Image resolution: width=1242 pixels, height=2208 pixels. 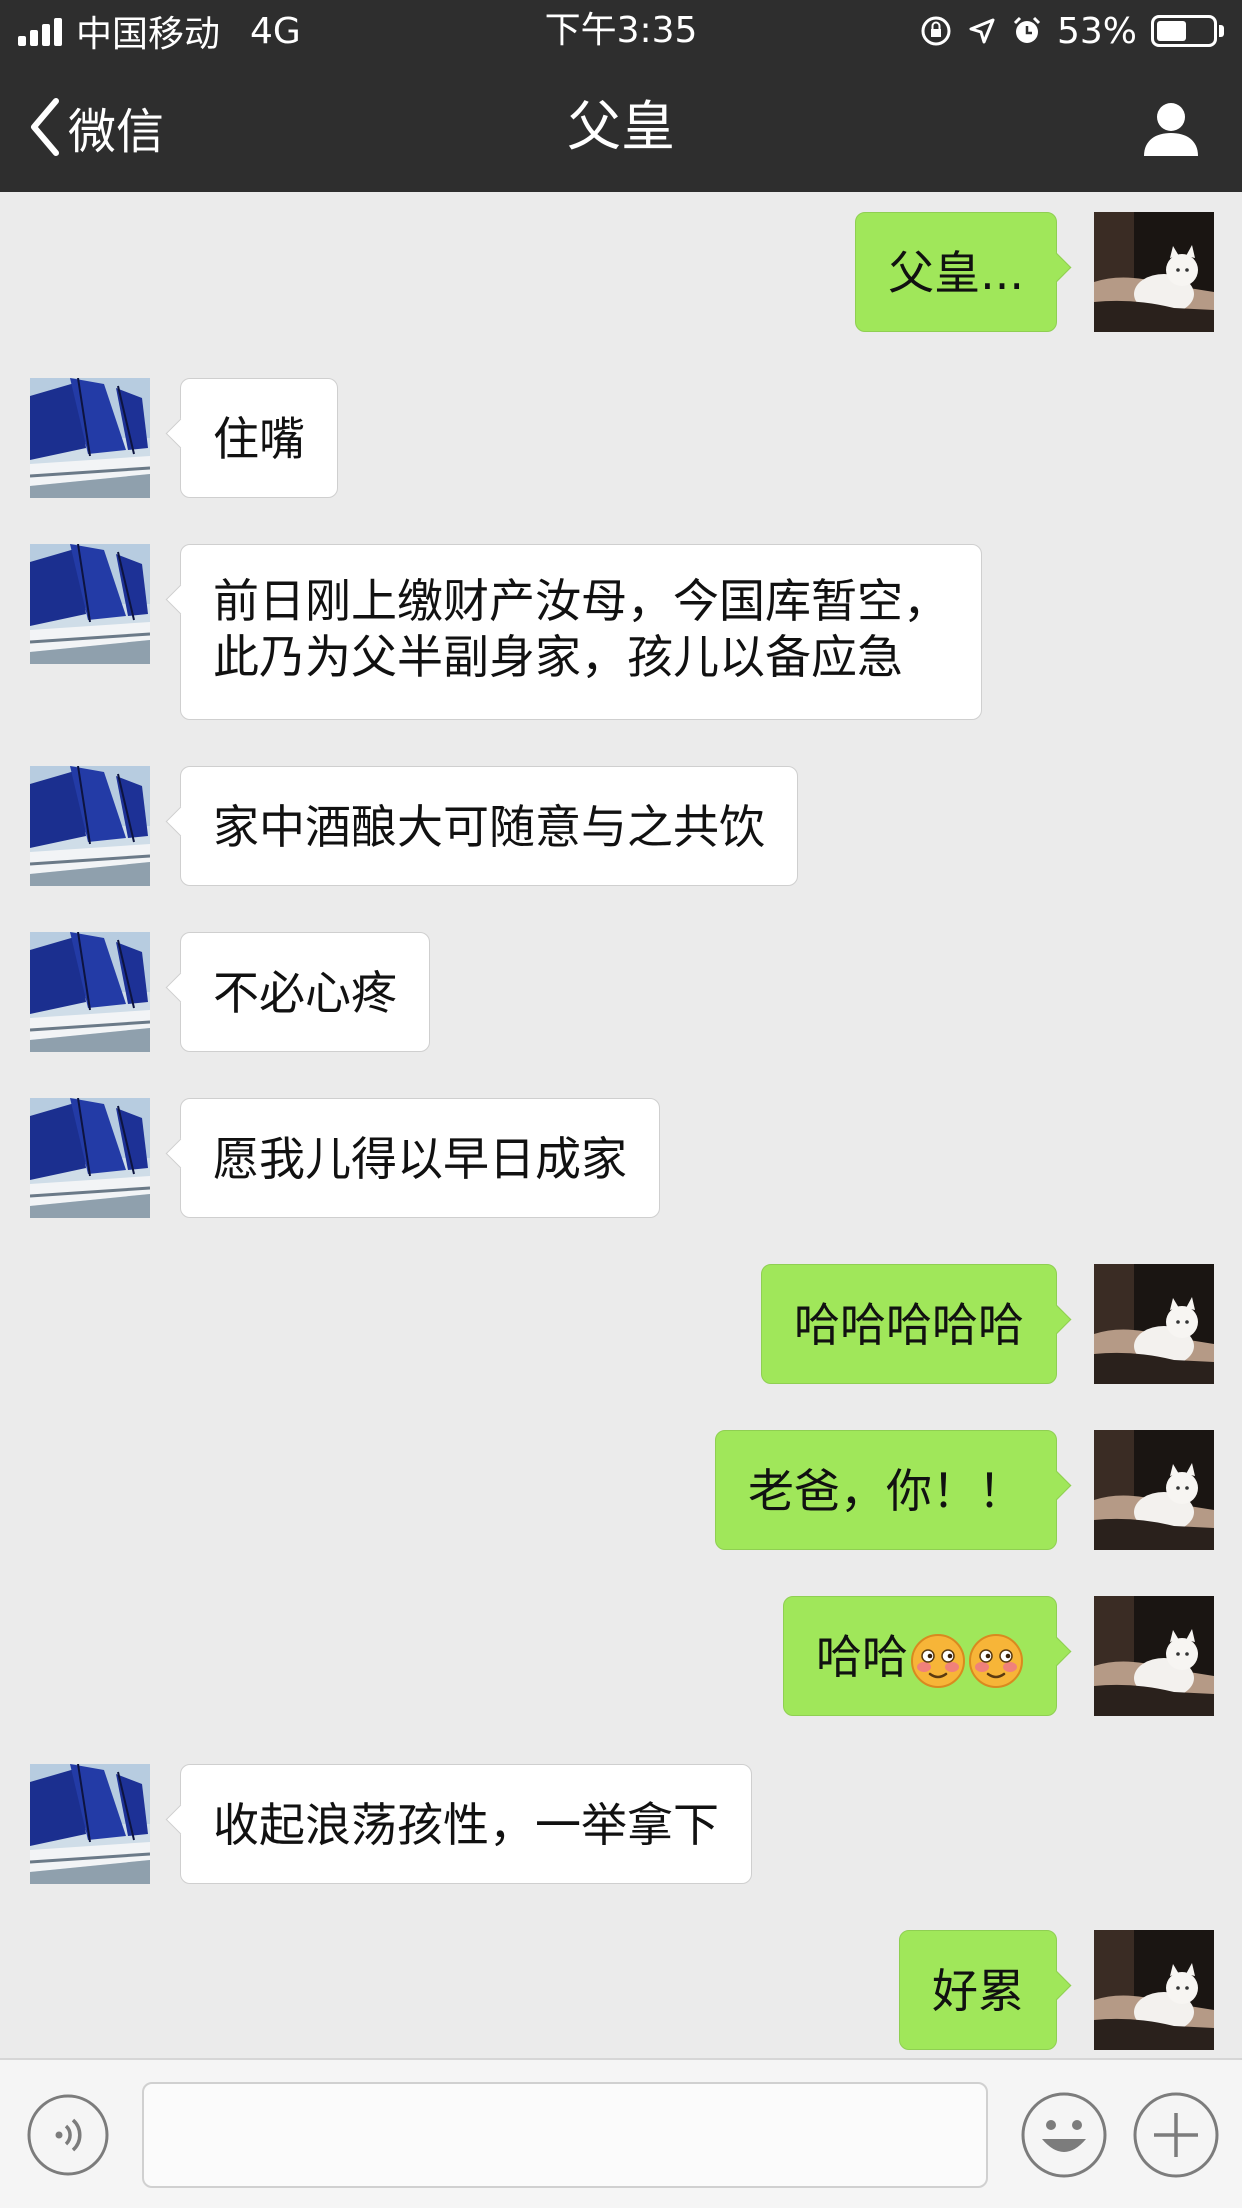 I want to click on signal-icon, so click(x=40, y=31).